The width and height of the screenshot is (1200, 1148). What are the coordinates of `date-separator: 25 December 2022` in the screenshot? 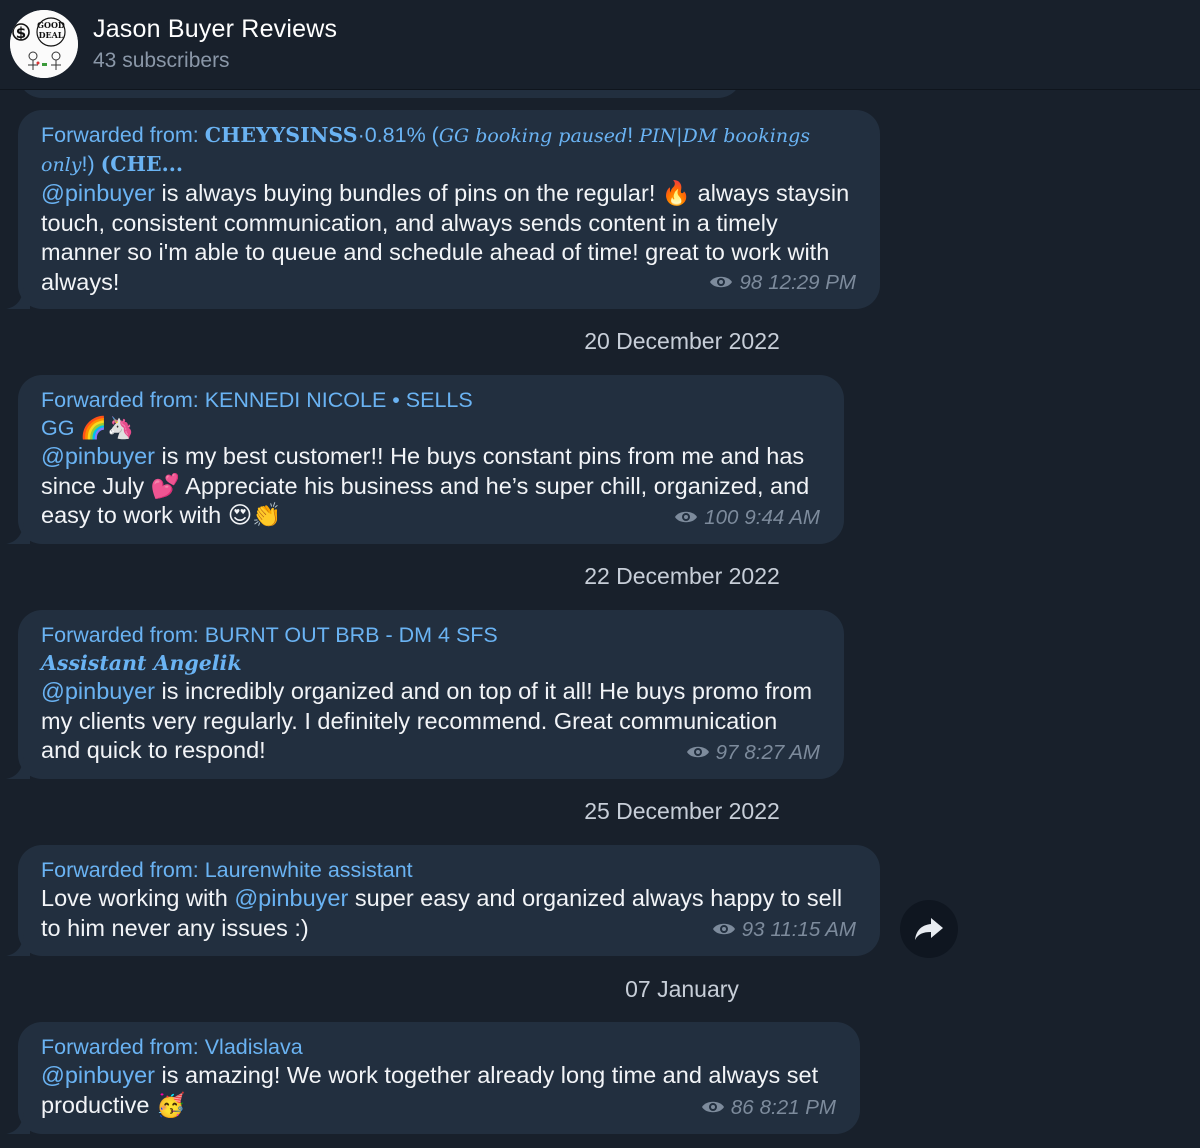 It's located at (682, 811).